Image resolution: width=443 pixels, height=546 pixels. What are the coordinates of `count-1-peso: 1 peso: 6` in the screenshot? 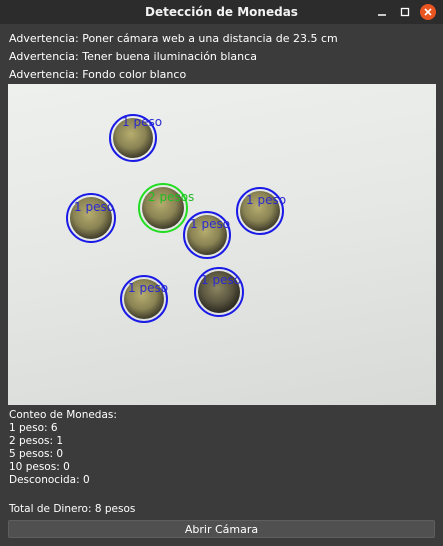 It's located at (33, 428).